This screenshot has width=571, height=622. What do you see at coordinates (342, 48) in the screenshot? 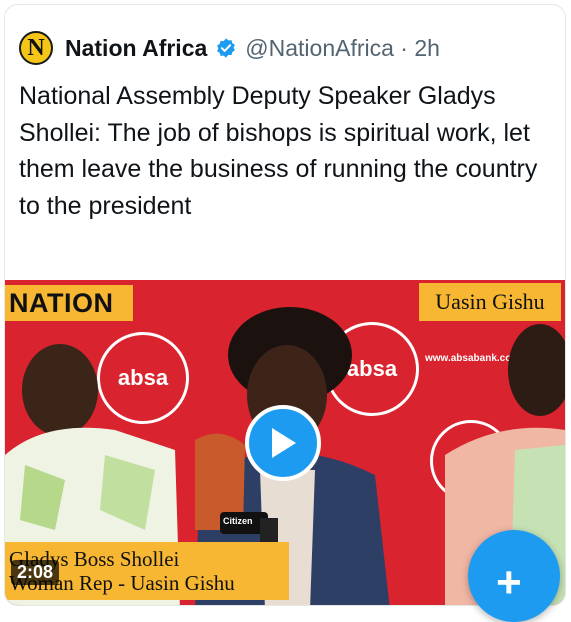
I see `handle-and-time: @NationAfrica · 2h` at bounding box center [342, 48].